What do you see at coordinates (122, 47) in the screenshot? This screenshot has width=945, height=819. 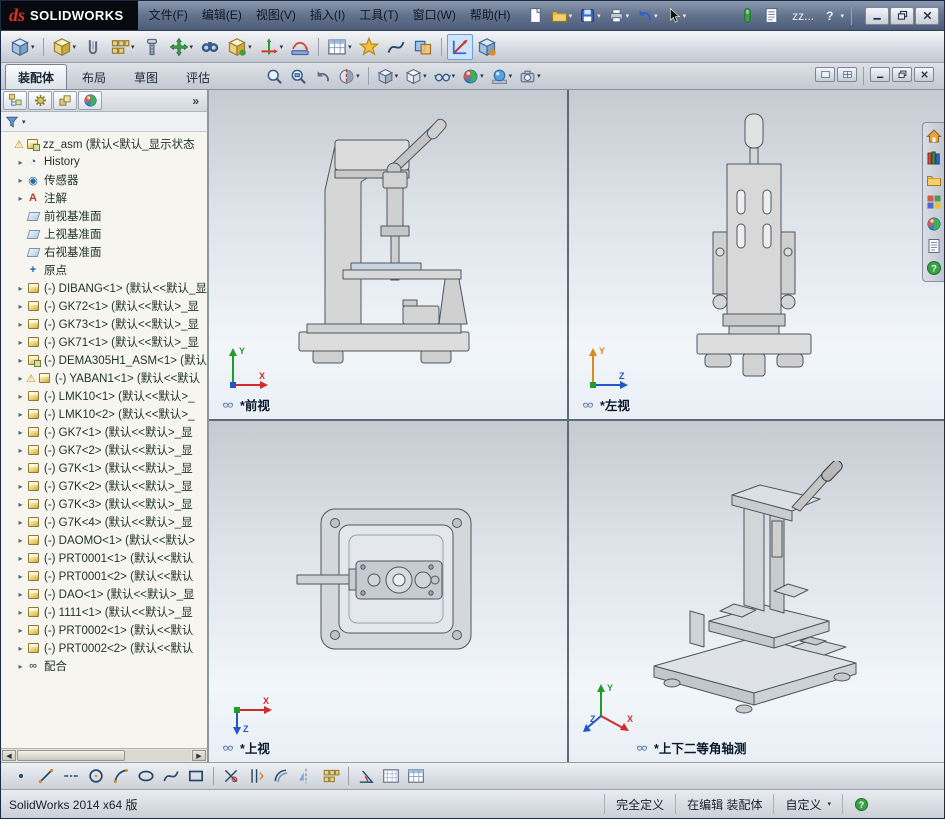 I see `linear-component-pattern-button: ▾` at bounding box center [122, 47].